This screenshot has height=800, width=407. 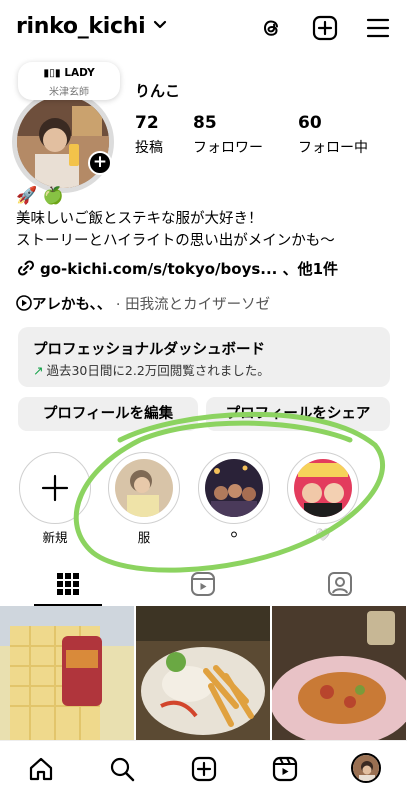 What do you see at coordinates (72, 305) in the screenshot?
I see `music-song: アレかも、、` at bounding box center [72, 305].